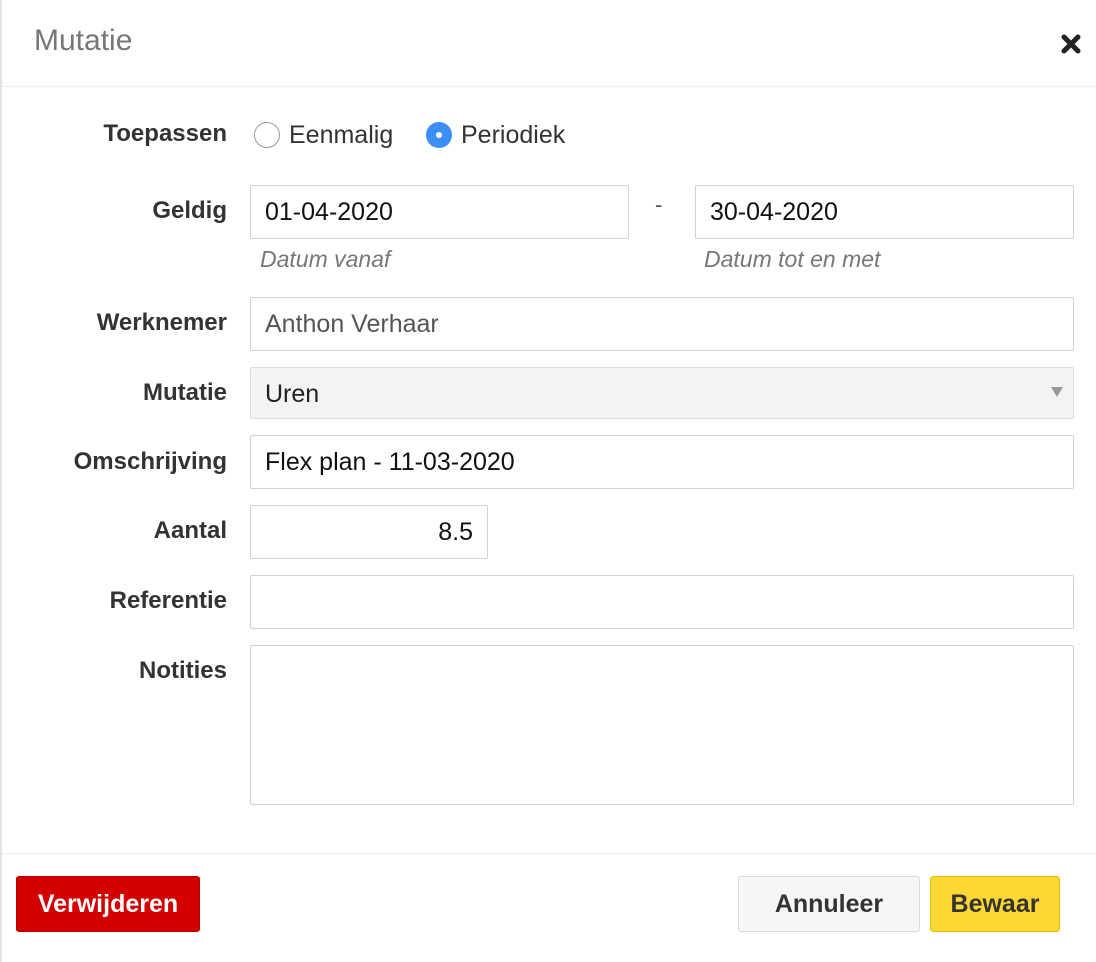 Image resolution: width=1096 pixels, height=962 pixels. What do you see at coordinates (513, 134) in the screenshot?
I see `radio-periodiek-label: Periodiek` at bounding box center [513, 134].